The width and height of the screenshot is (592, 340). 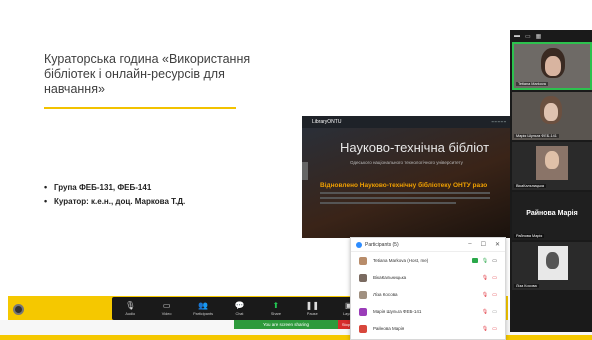 I want to click on chat-icon: 💬, so click(x=239, y=305).